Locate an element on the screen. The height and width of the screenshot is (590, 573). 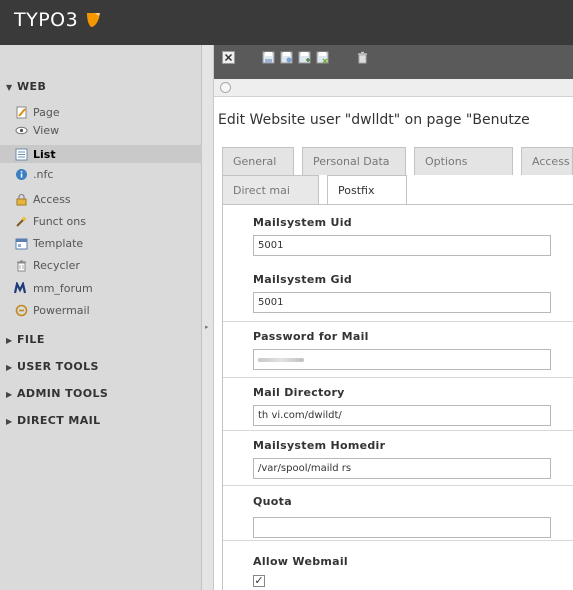
tab-personal-data: Personal Data is located at coordinates (354, 161).